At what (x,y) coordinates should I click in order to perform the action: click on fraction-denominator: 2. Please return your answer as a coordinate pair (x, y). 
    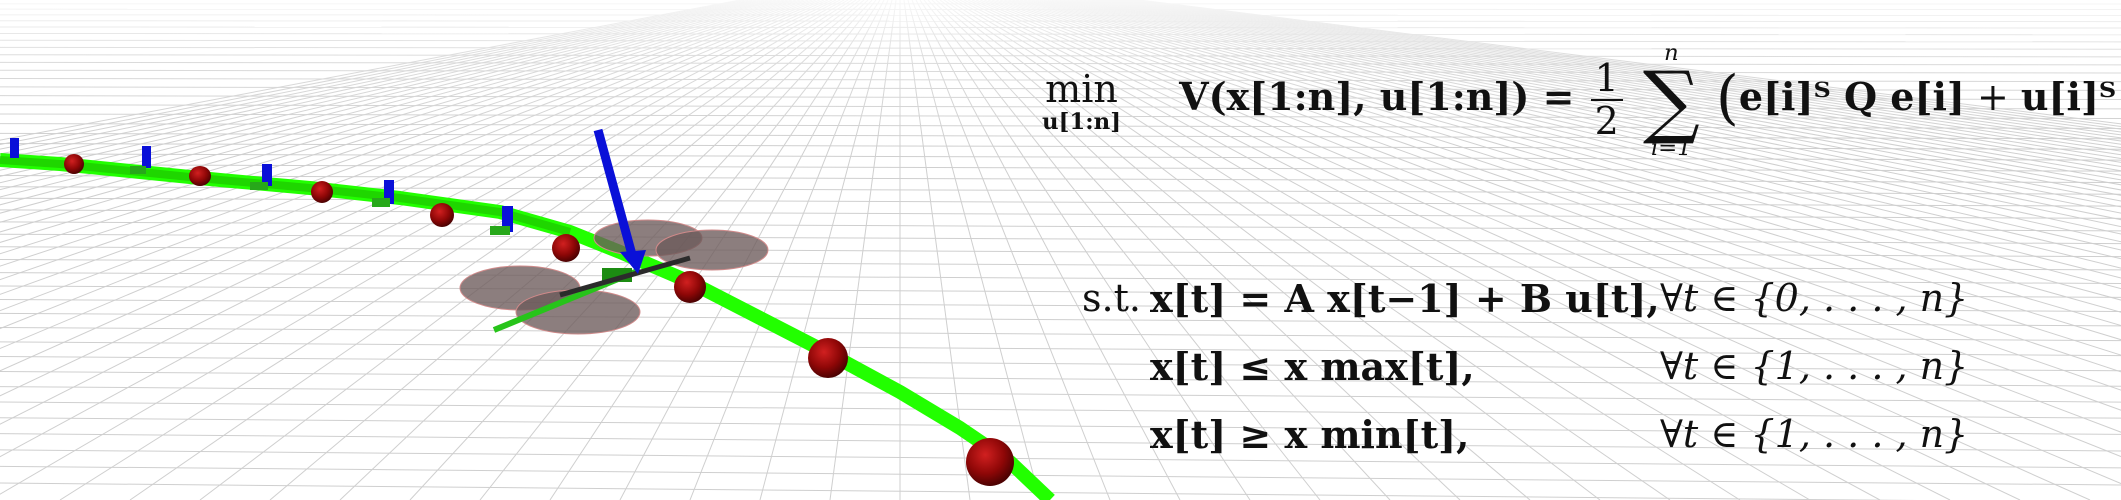
    Looking at the image, I should click on (1606, 120).